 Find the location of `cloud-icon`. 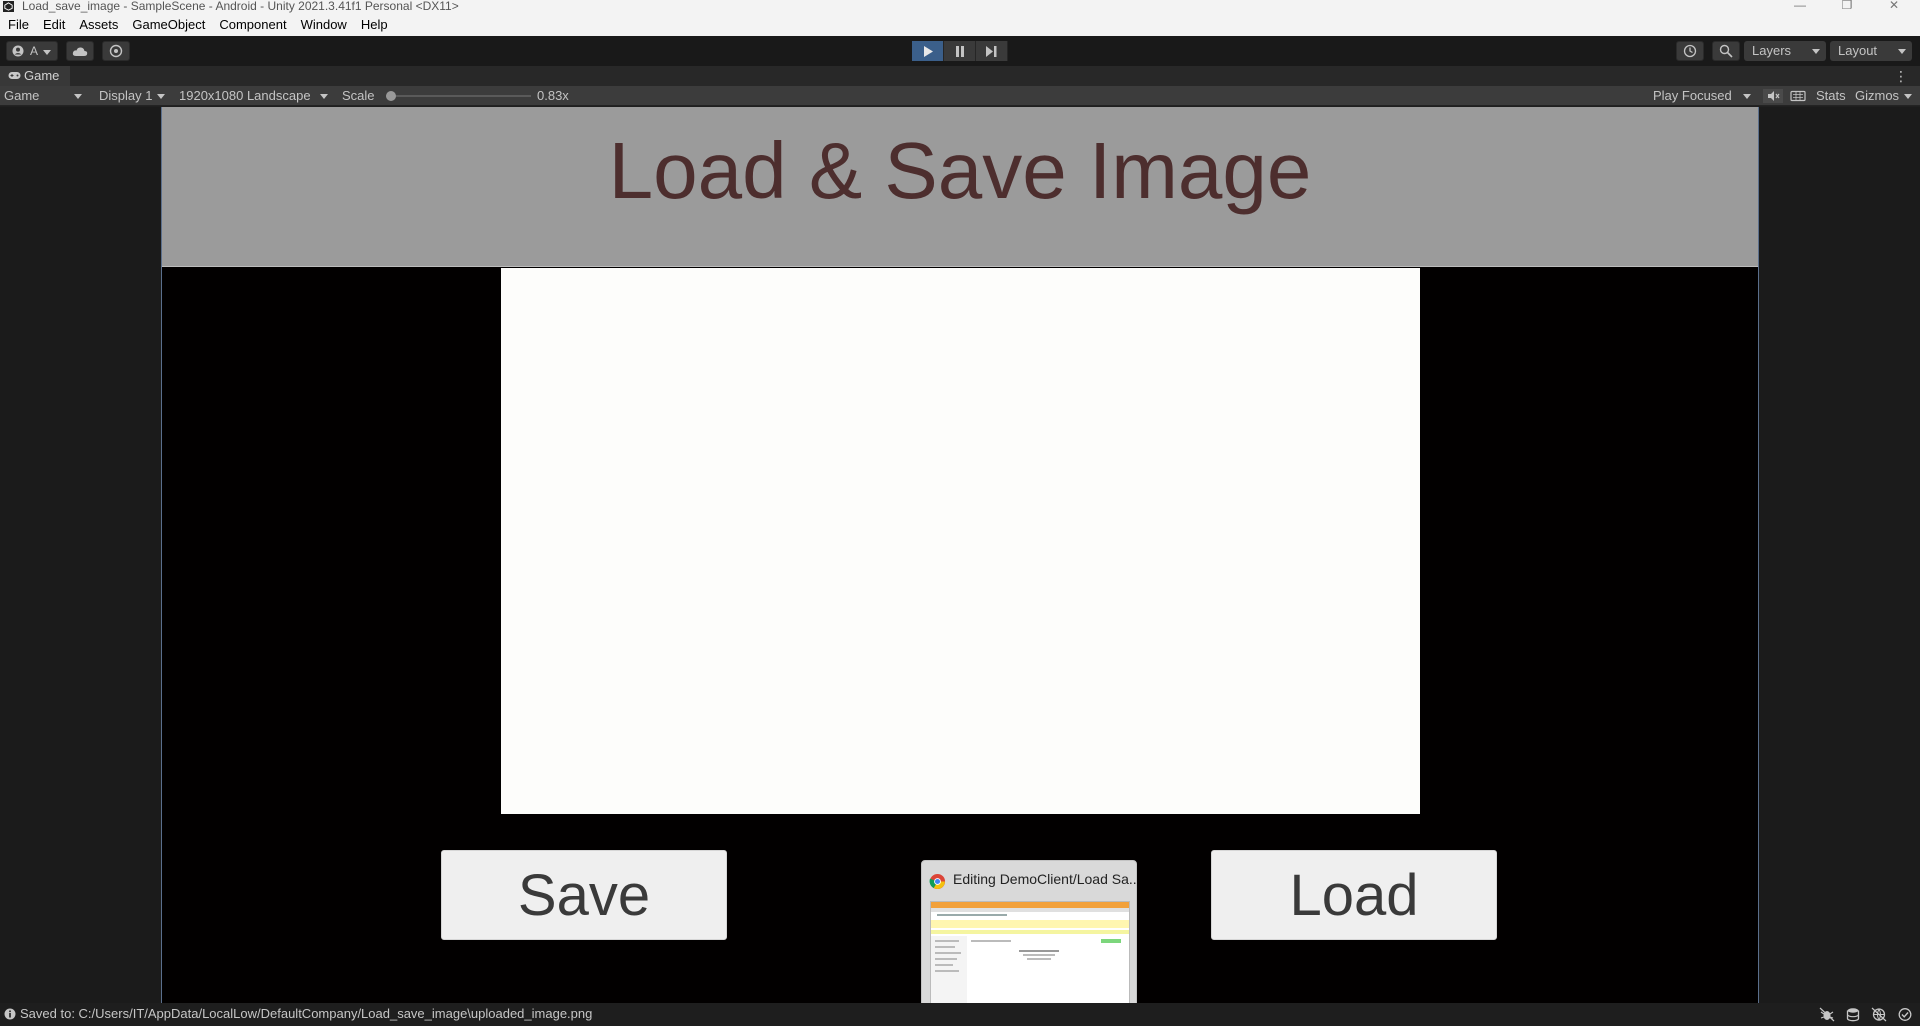

cloud-icon is located at coordinates (80, 51).